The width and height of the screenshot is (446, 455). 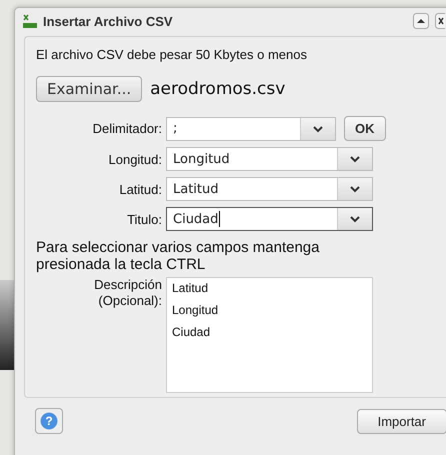 I want to click on description-label: Descripción, so click(x=128, y=285).